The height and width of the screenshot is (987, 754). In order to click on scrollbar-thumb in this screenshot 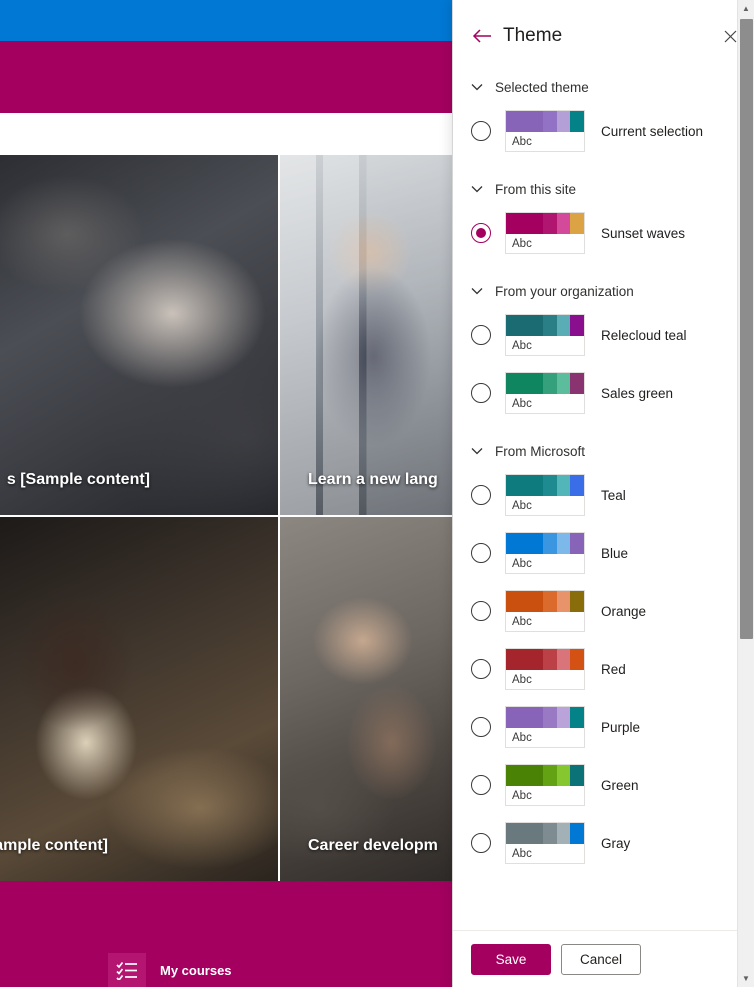, I will do `click(746, 329)`.